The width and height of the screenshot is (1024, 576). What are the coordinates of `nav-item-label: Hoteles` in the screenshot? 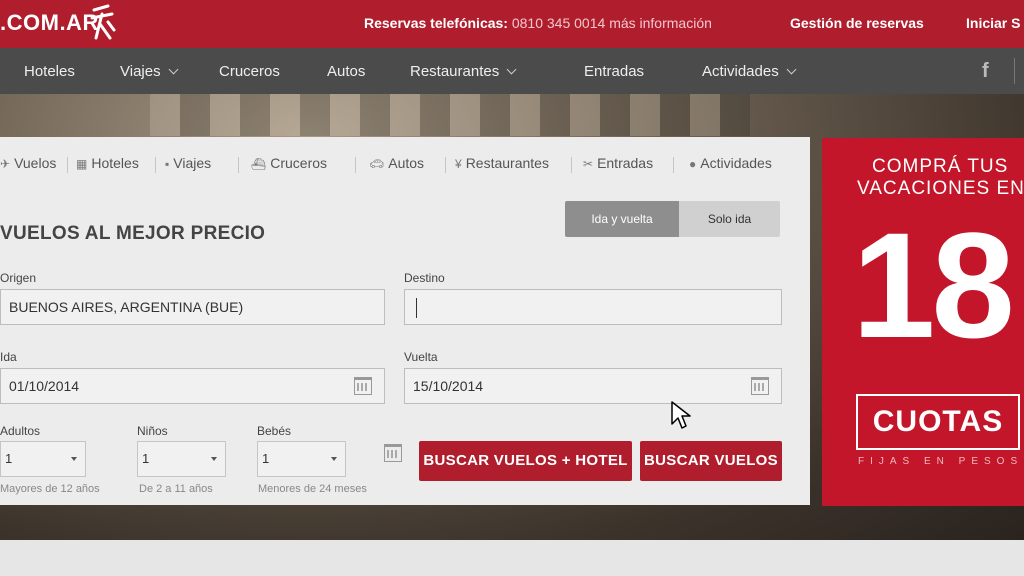 It's located at (49, 71).